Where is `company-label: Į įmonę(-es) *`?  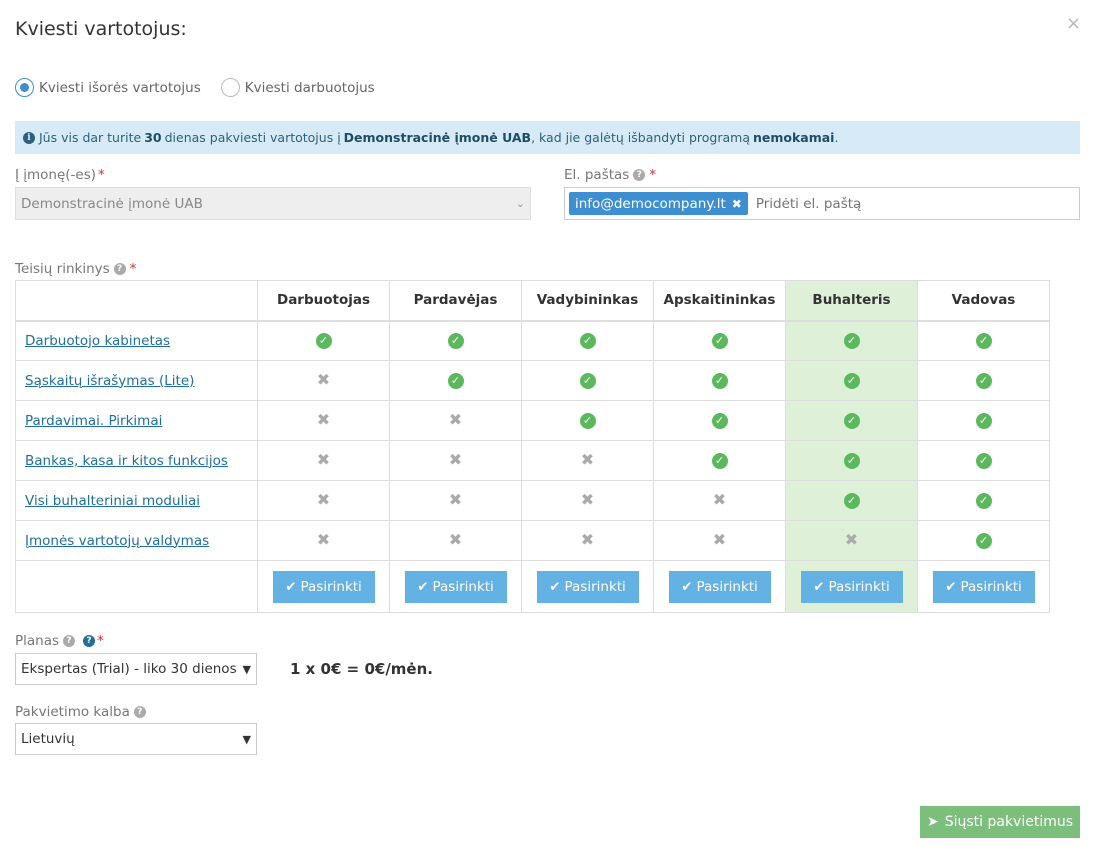 company-label: Į įmonę(-es) * is located at coordinates (60, 175).